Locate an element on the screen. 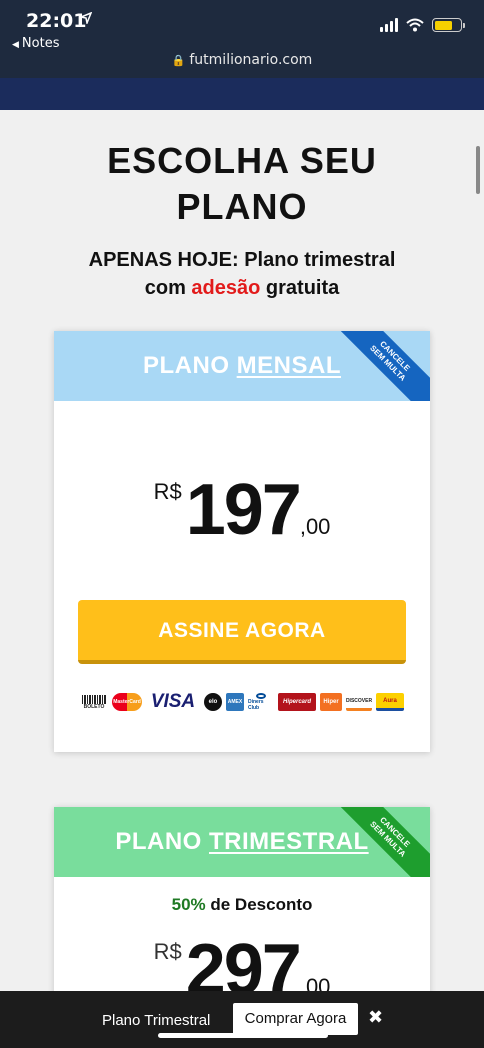 This screenshot has width=484, height=1048. back-to-app-link: ◀ Notes is located at coordinates (35, 43).